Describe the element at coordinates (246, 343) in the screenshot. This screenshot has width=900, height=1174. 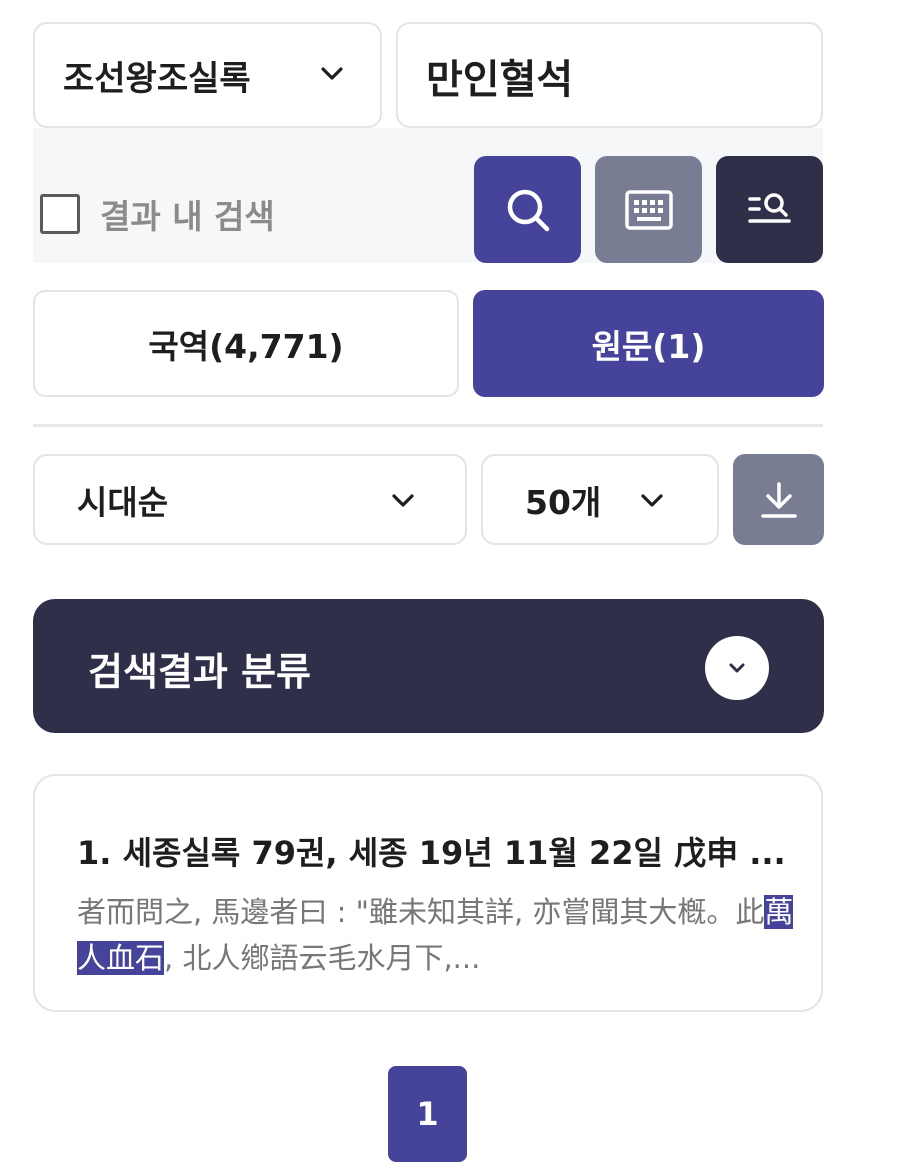
I see `tab-translation: 국역(4,771)` at that location.